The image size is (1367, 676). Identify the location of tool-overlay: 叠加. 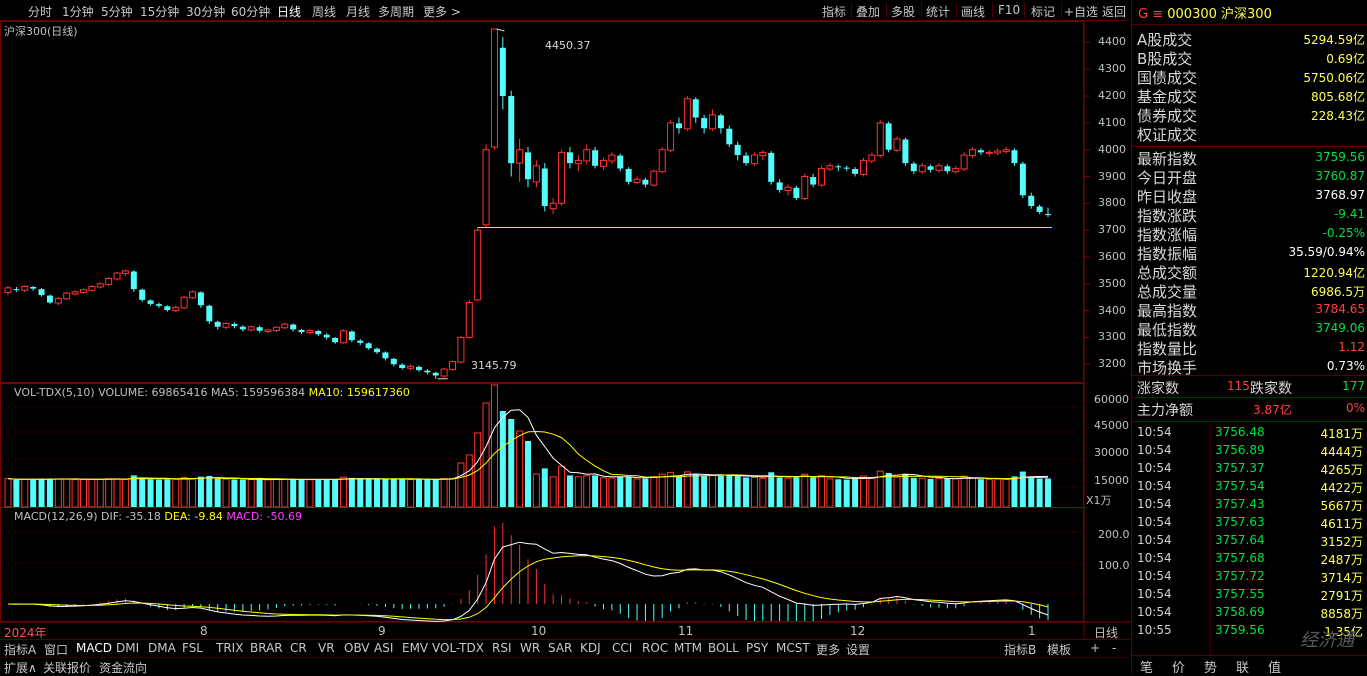
(868, 11).